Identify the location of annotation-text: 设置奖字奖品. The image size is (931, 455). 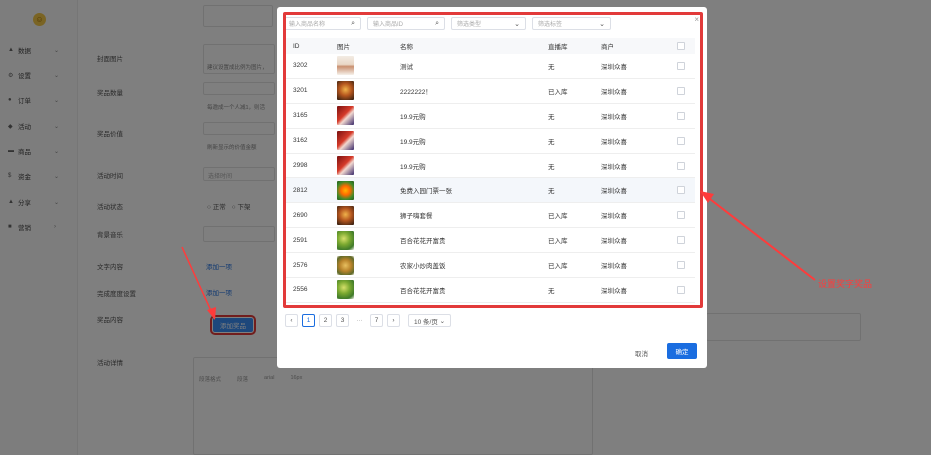
(845, 284).